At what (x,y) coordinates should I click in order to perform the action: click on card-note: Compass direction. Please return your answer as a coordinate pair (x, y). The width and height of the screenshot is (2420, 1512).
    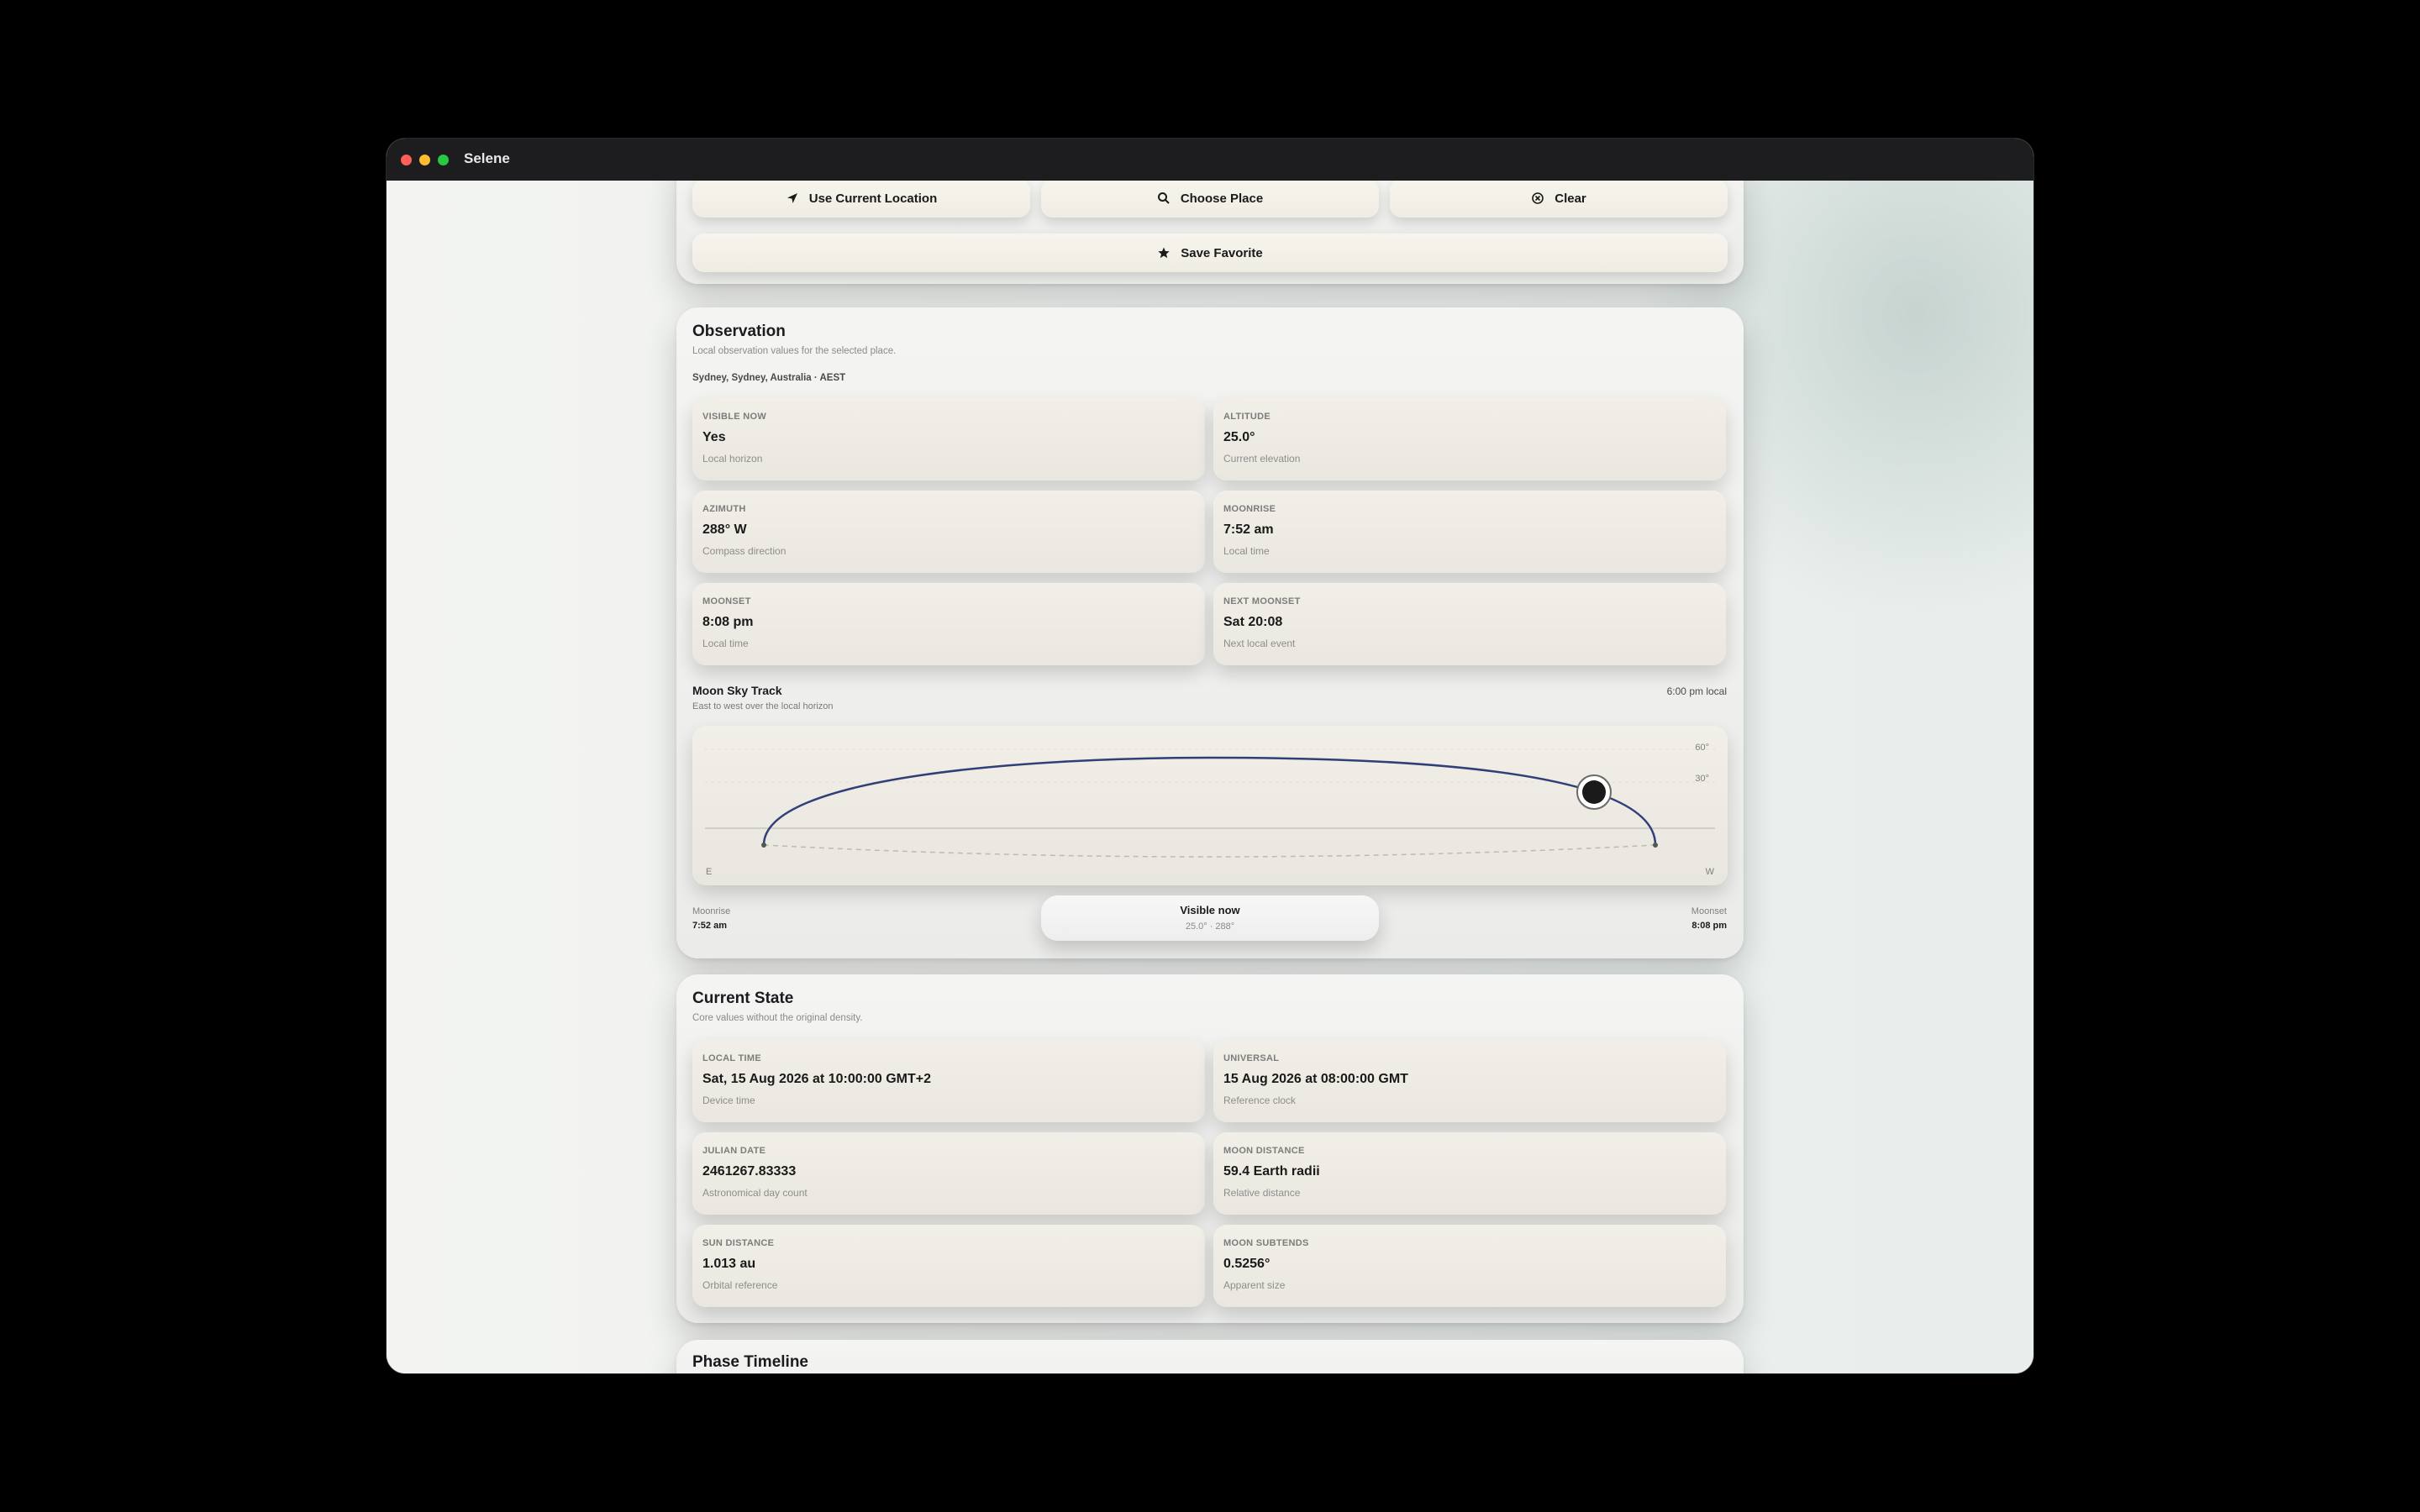
    Looking at the image, I should click on (744, 551).